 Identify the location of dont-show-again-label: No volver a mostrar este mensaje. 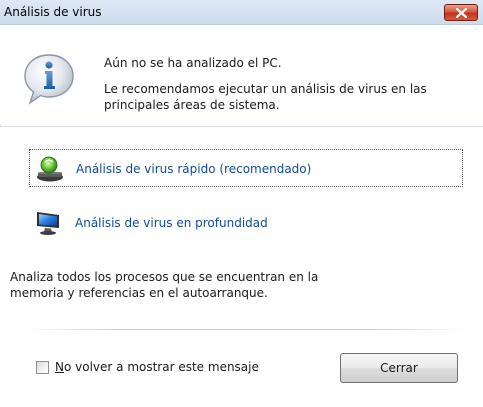
(157, 367).